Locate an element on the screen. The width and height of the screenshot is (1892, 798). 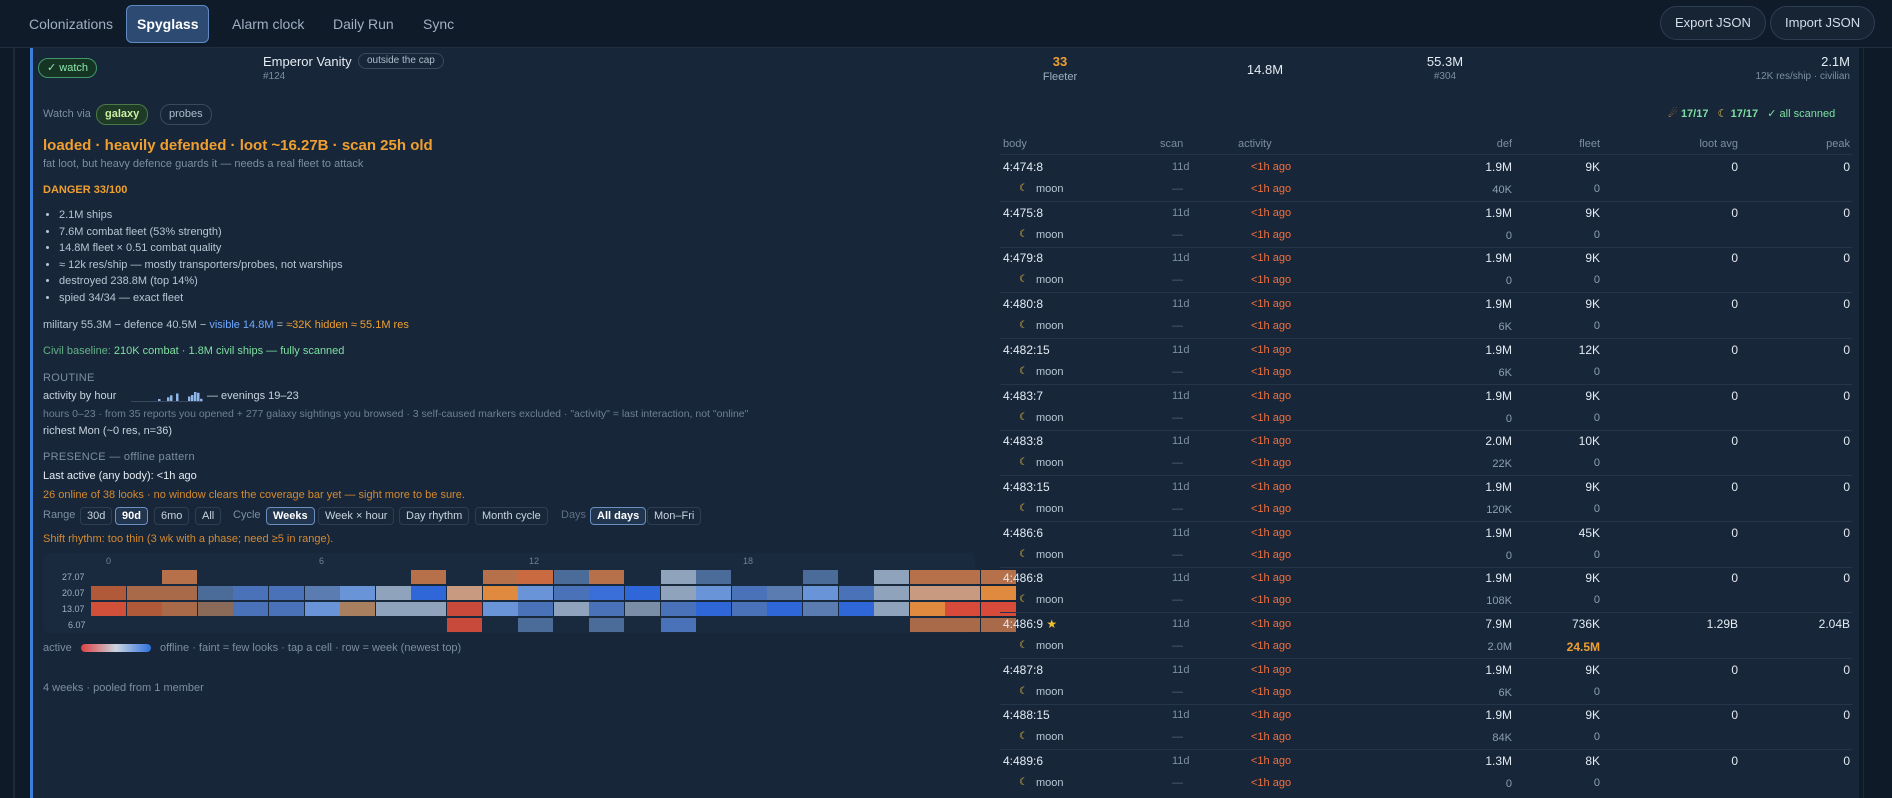
body-coord: 4:474:8 is located at coordinates (1023, 167).